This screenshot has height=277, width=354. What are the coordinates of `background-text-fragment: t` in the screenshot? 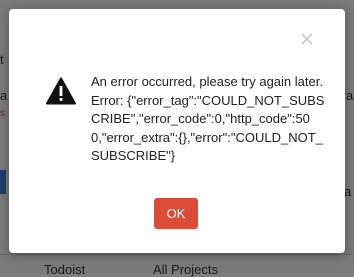 It's located at (2, 59).